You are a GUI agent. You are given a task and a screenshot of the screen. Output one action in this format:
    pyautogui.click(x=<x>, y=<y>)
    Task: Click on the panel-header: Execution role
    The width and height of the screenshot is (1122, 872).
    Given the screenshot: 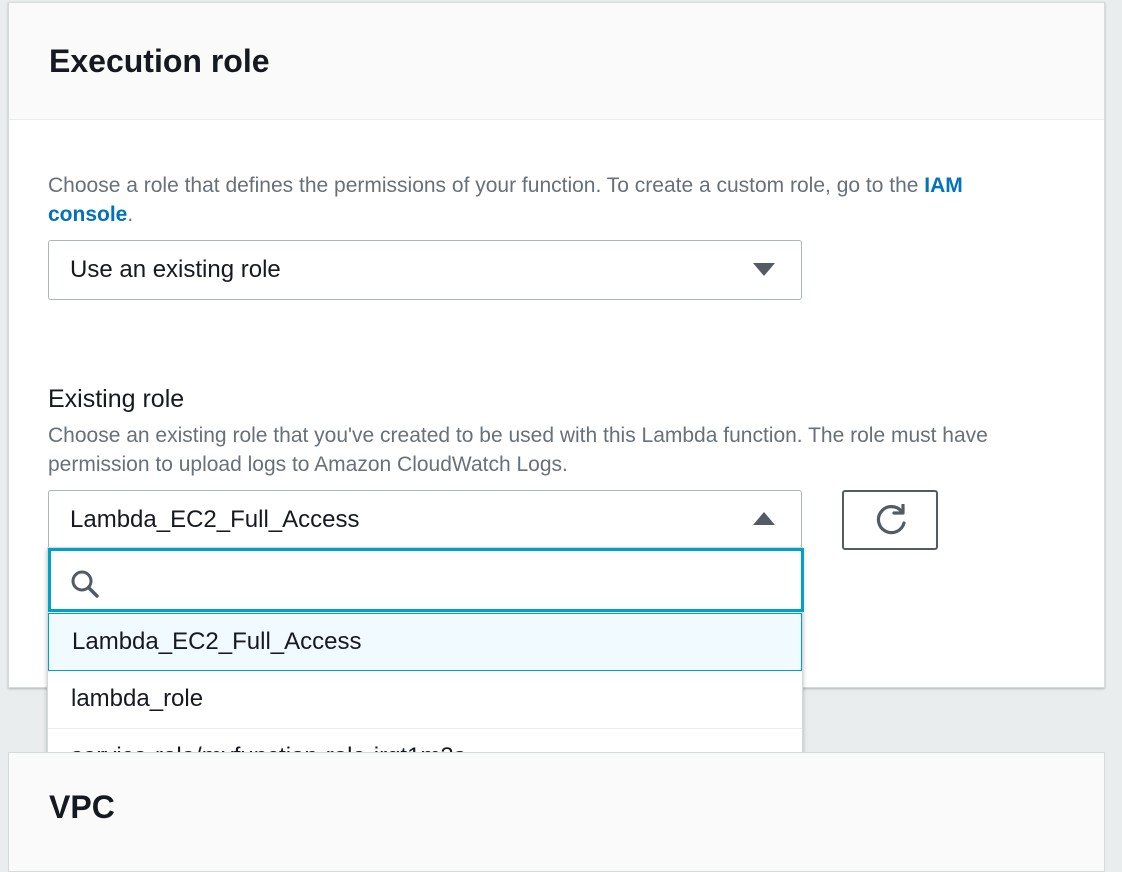 What is the action you would take?
    pyautogui.click(x=556, y=61)
    